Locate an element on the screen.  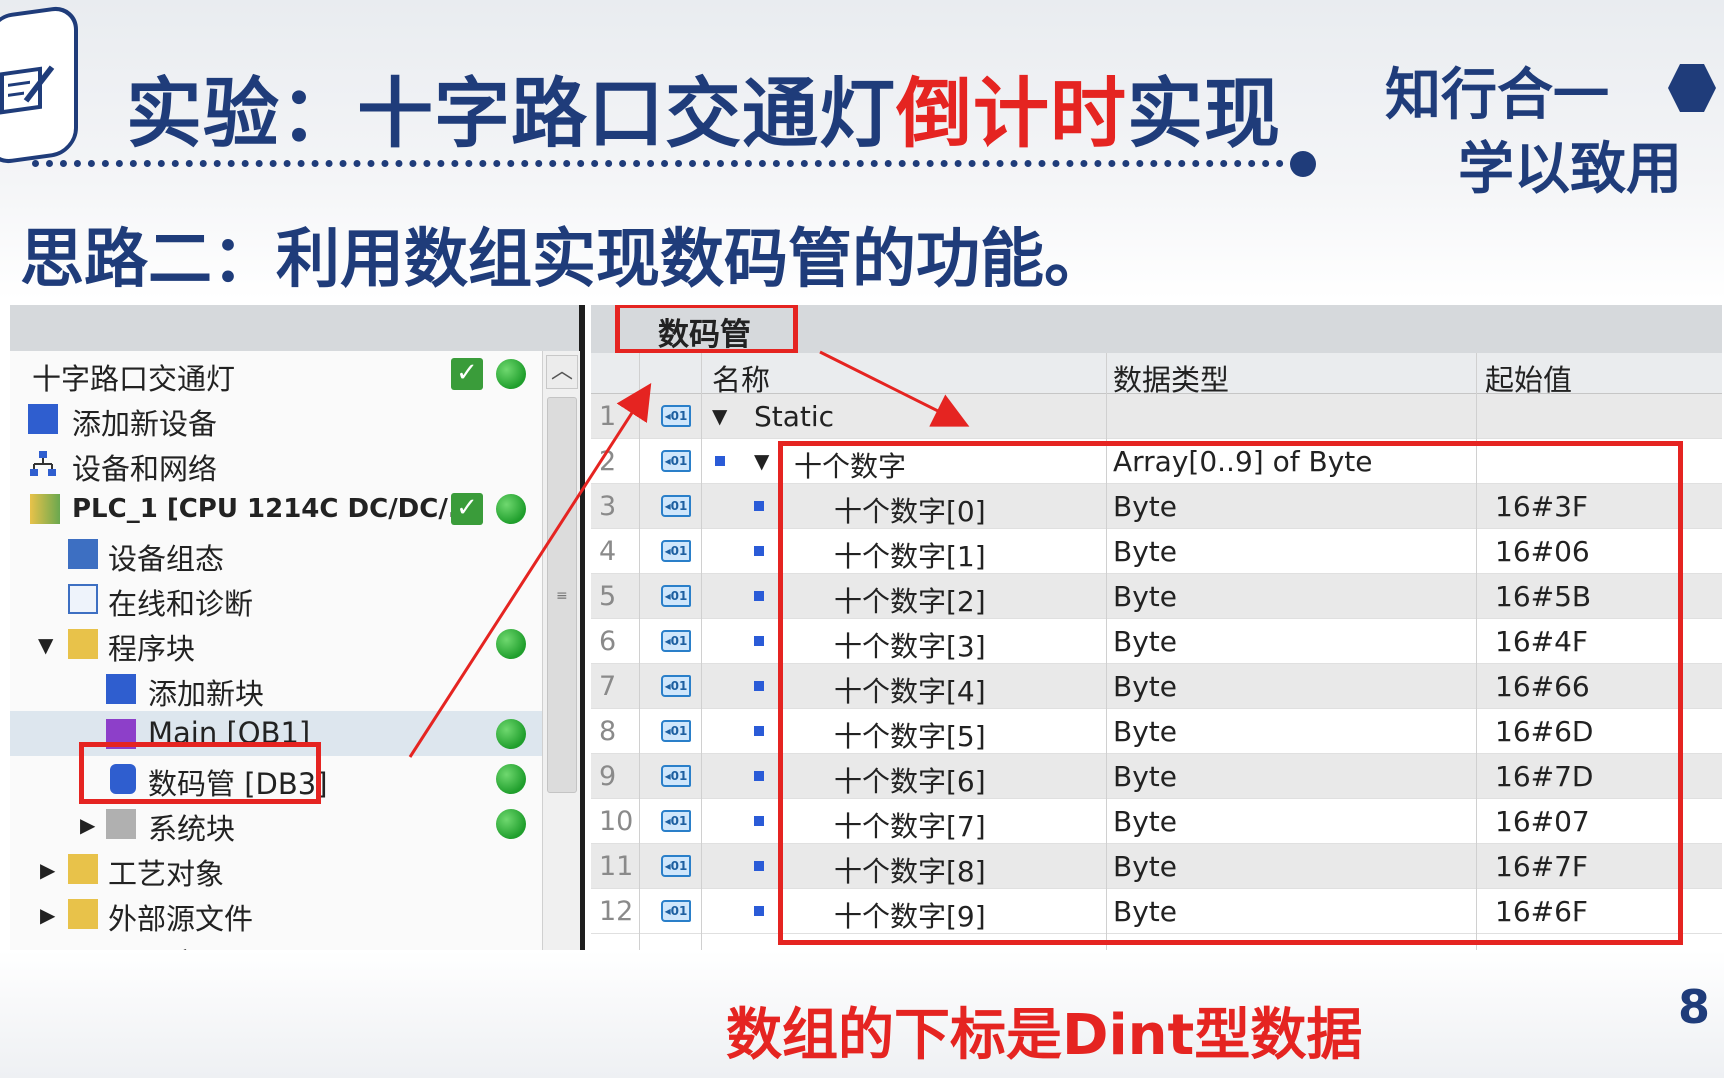
annotation-arrows is located at coordinates (689, 554).